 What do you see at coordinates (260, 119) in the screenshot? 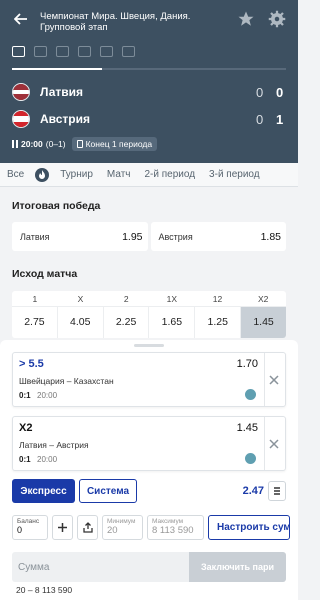
I see `team2-period-score: 0` at bounding box center [260, 119].